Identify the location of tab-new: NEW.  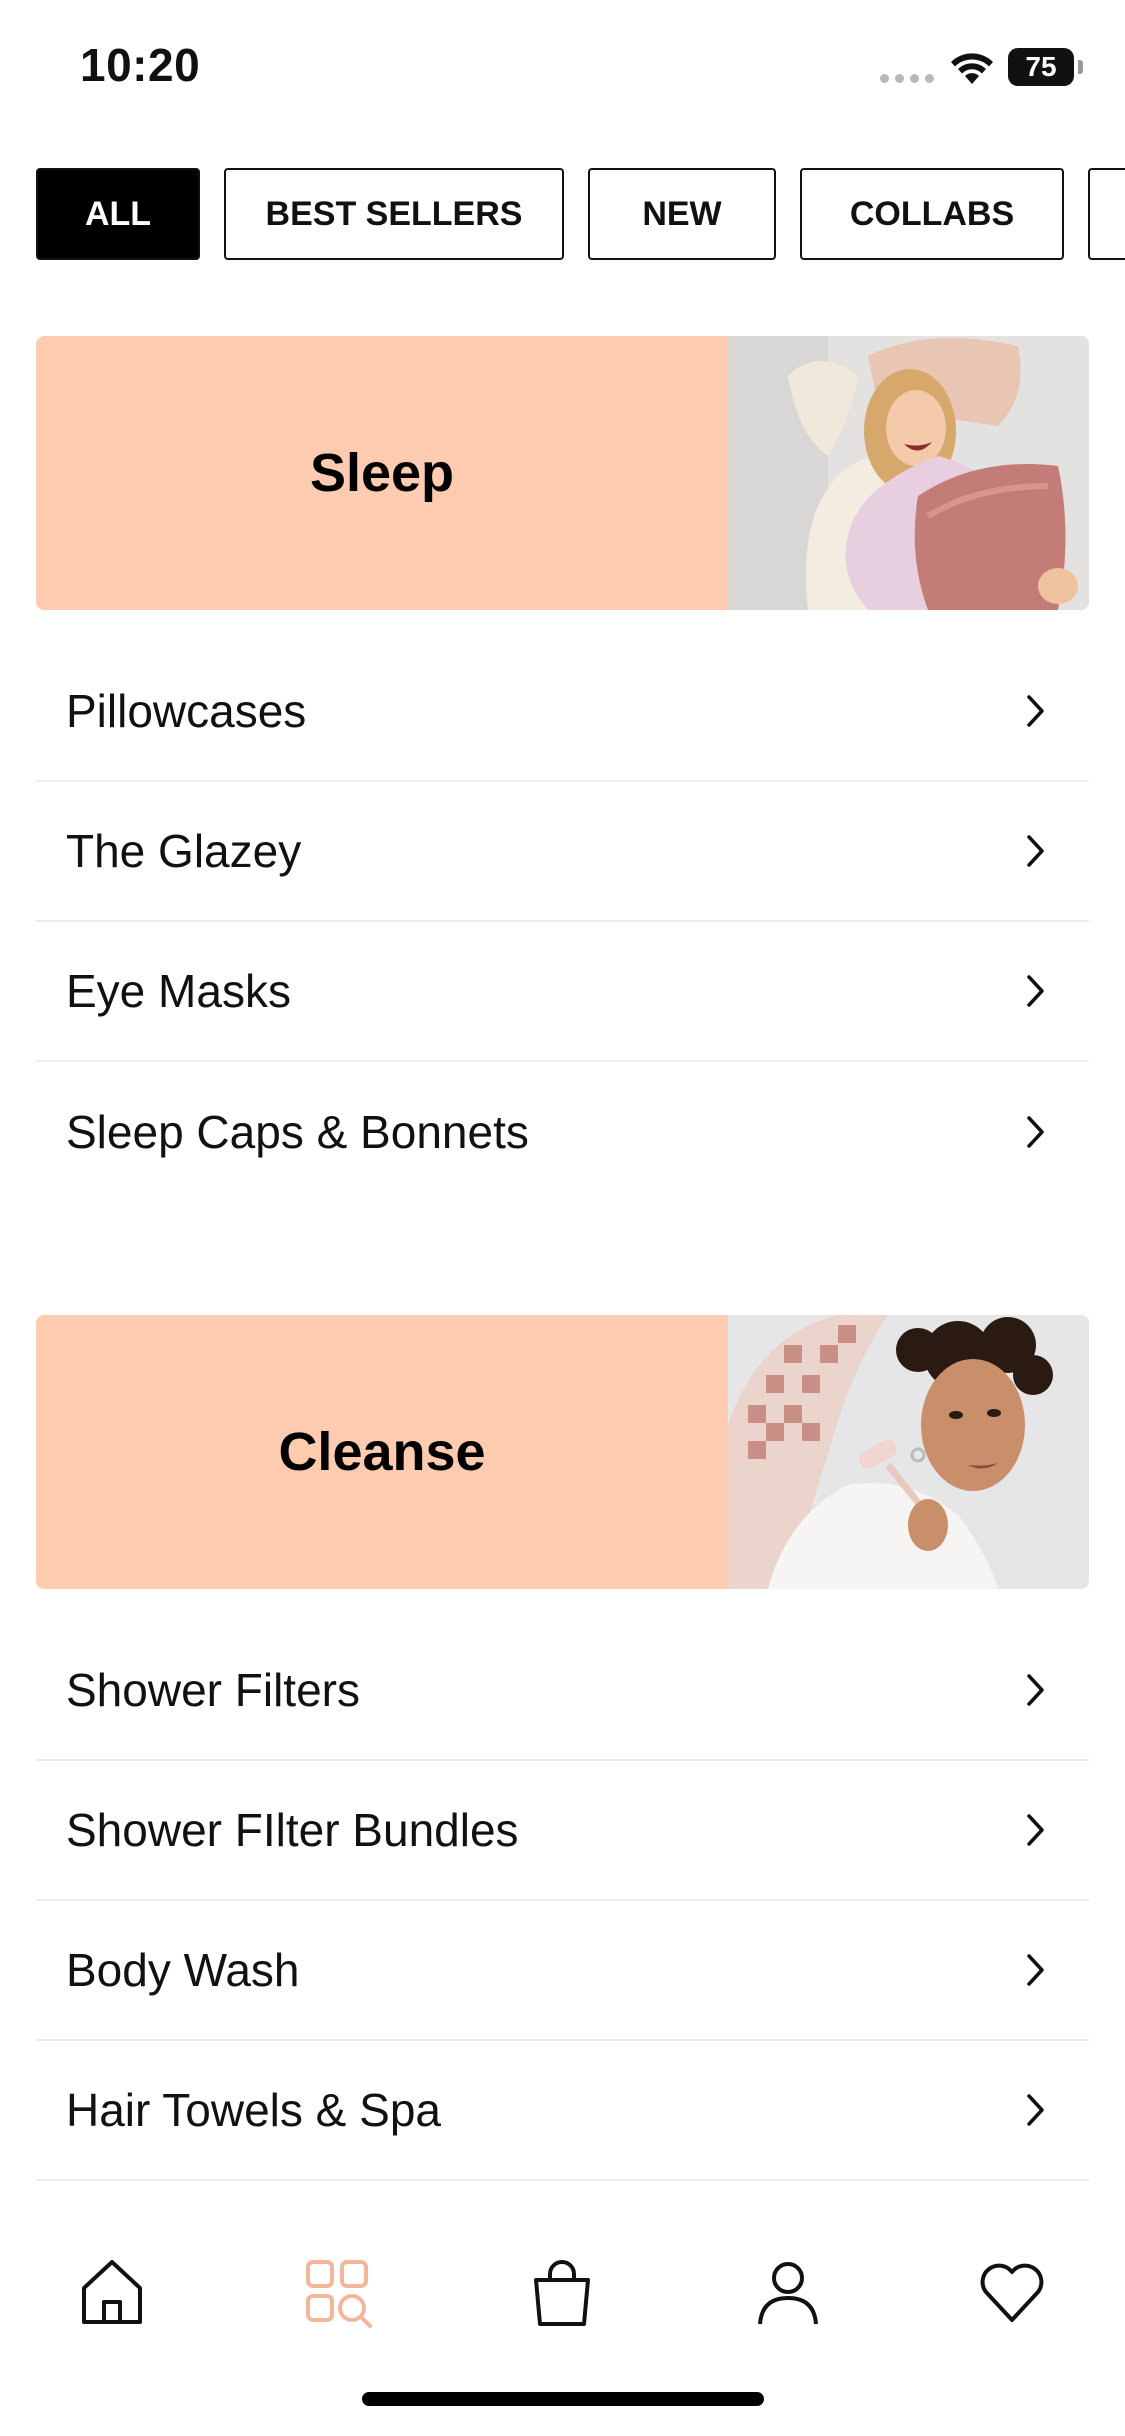
(682, 214).